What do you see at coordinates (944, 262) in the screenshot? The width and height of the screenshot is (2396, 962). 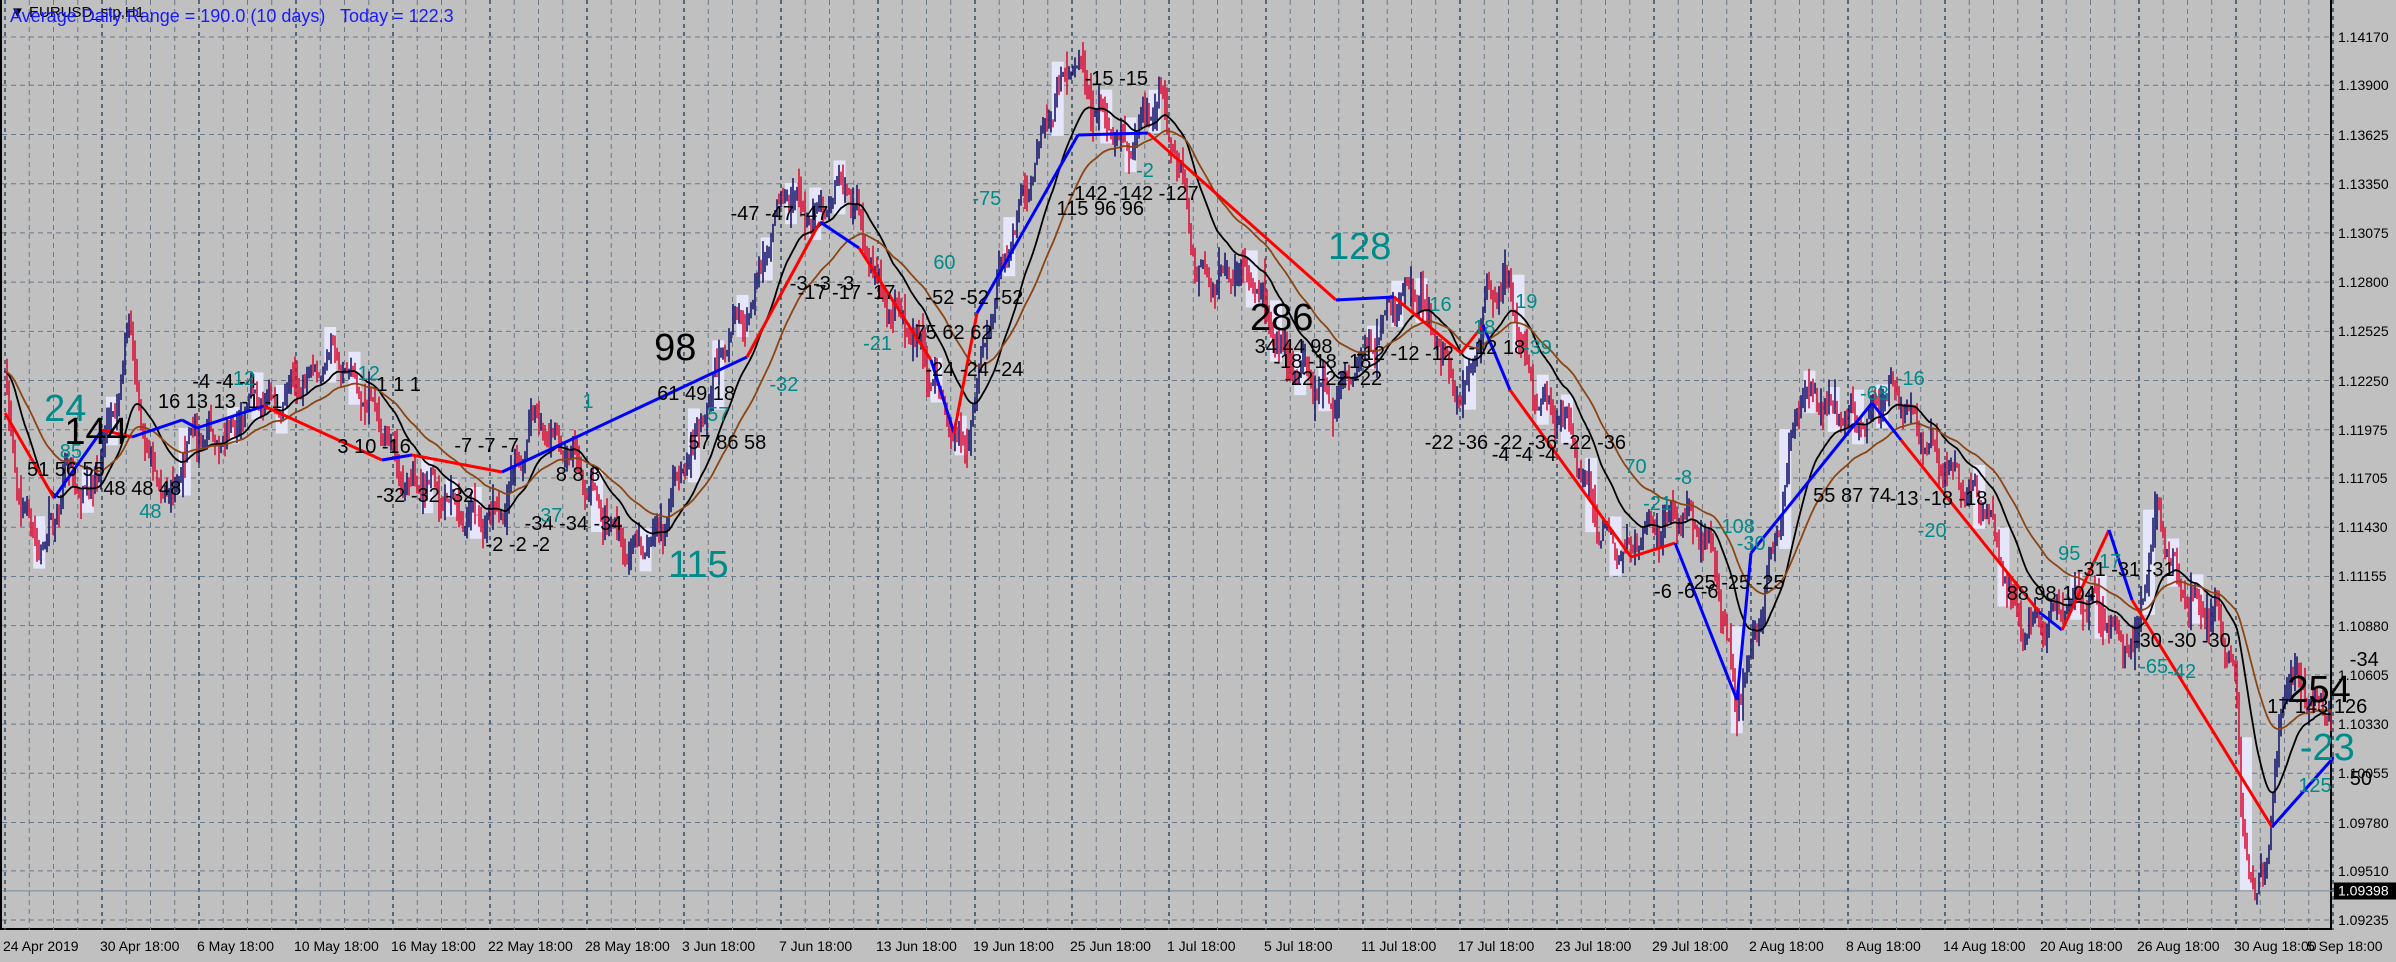 I see `zigzag-annotation-label: 60` at bounding box center [944, 262].